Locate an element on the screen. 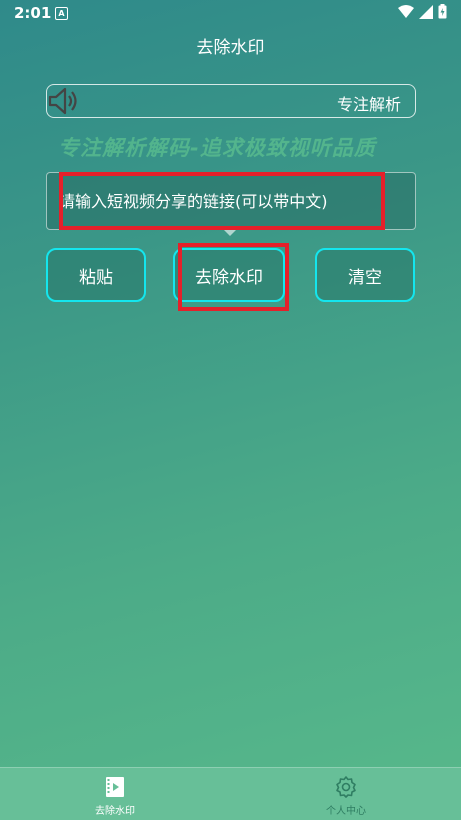 Image resolution: width=461 pixels, height=820 pixels. announcement-marquee: 专注解析 is located at coordinates (231, 101).